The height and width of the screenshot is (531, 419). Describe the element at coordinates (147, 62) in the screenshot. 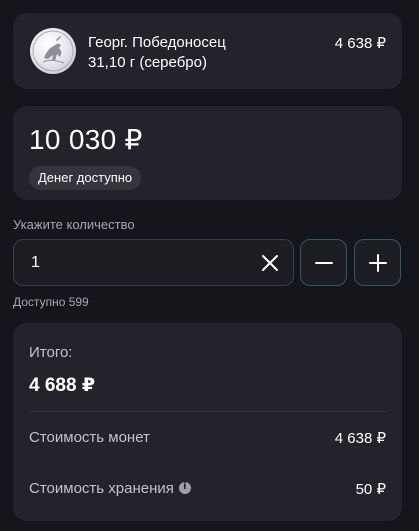

I see `coin-weight: 31,10 г (серебро)` at that location.